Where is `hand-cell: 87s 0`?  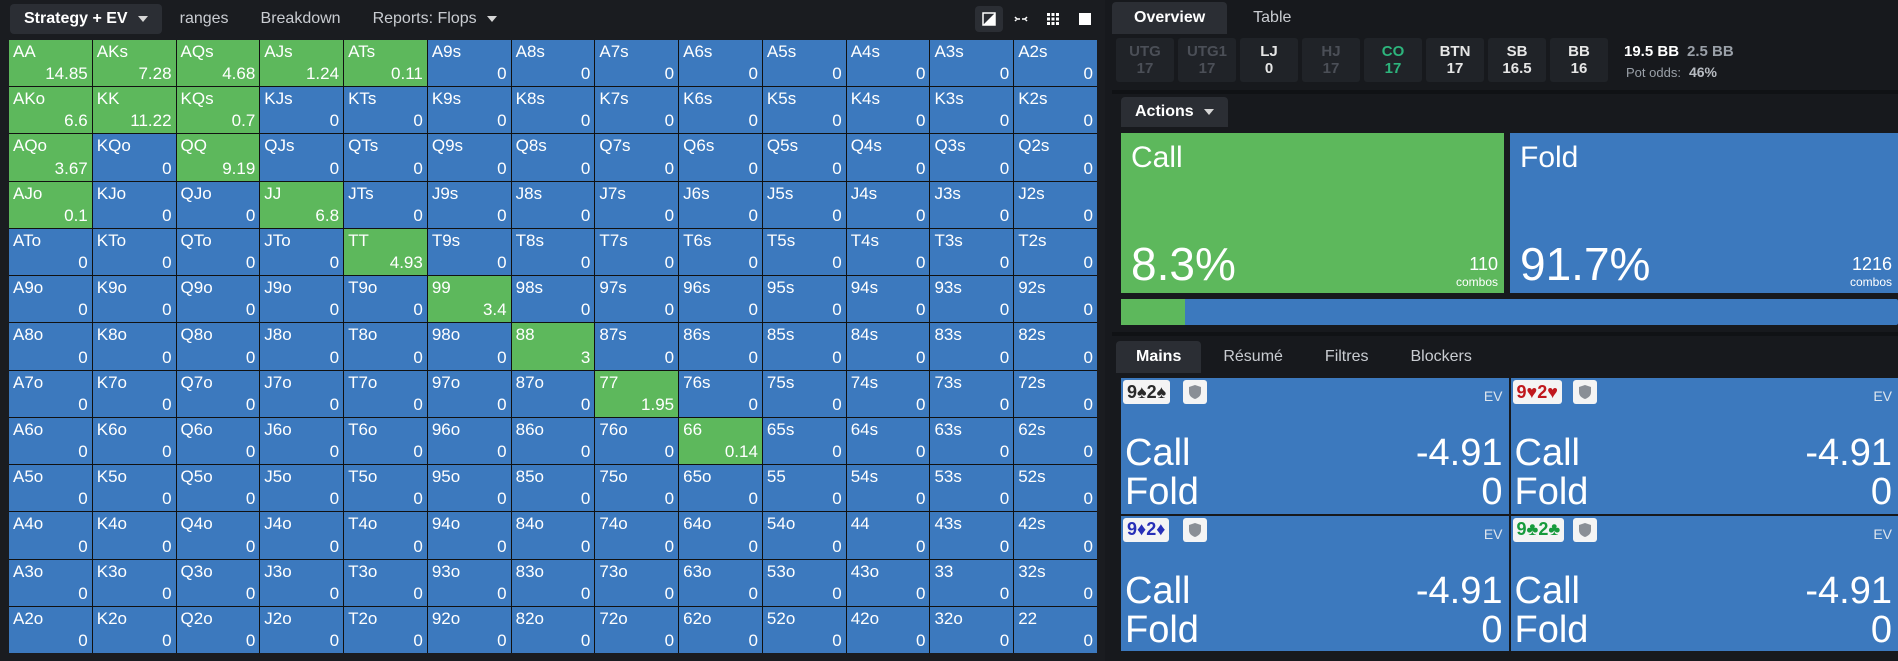 hand-cell: 87s 0 is located at coordinates (637, 346).